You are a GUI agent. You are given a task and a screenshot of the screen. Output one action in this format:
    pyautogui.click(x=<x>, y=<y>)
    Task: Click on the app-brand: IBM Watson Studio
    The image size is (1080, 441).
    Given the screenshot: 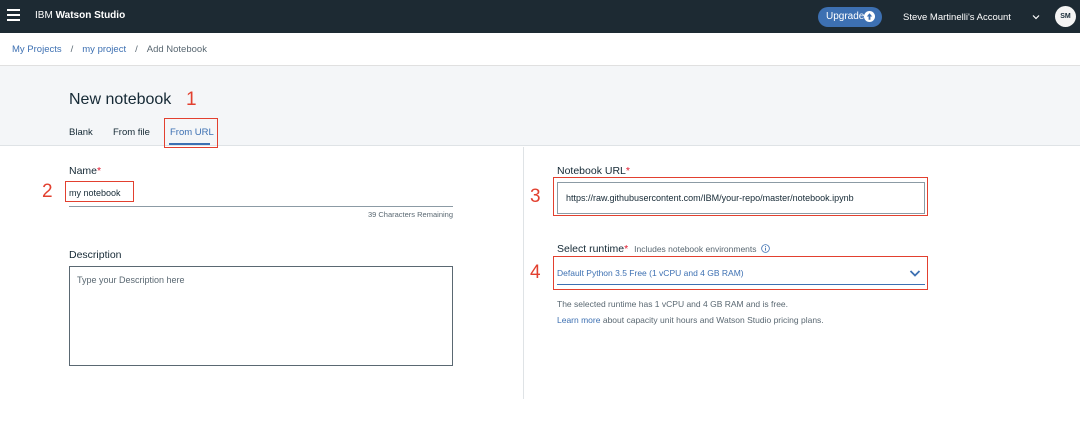 What is the action you would take?
    pyautogui.click(x=80, y=15)
    